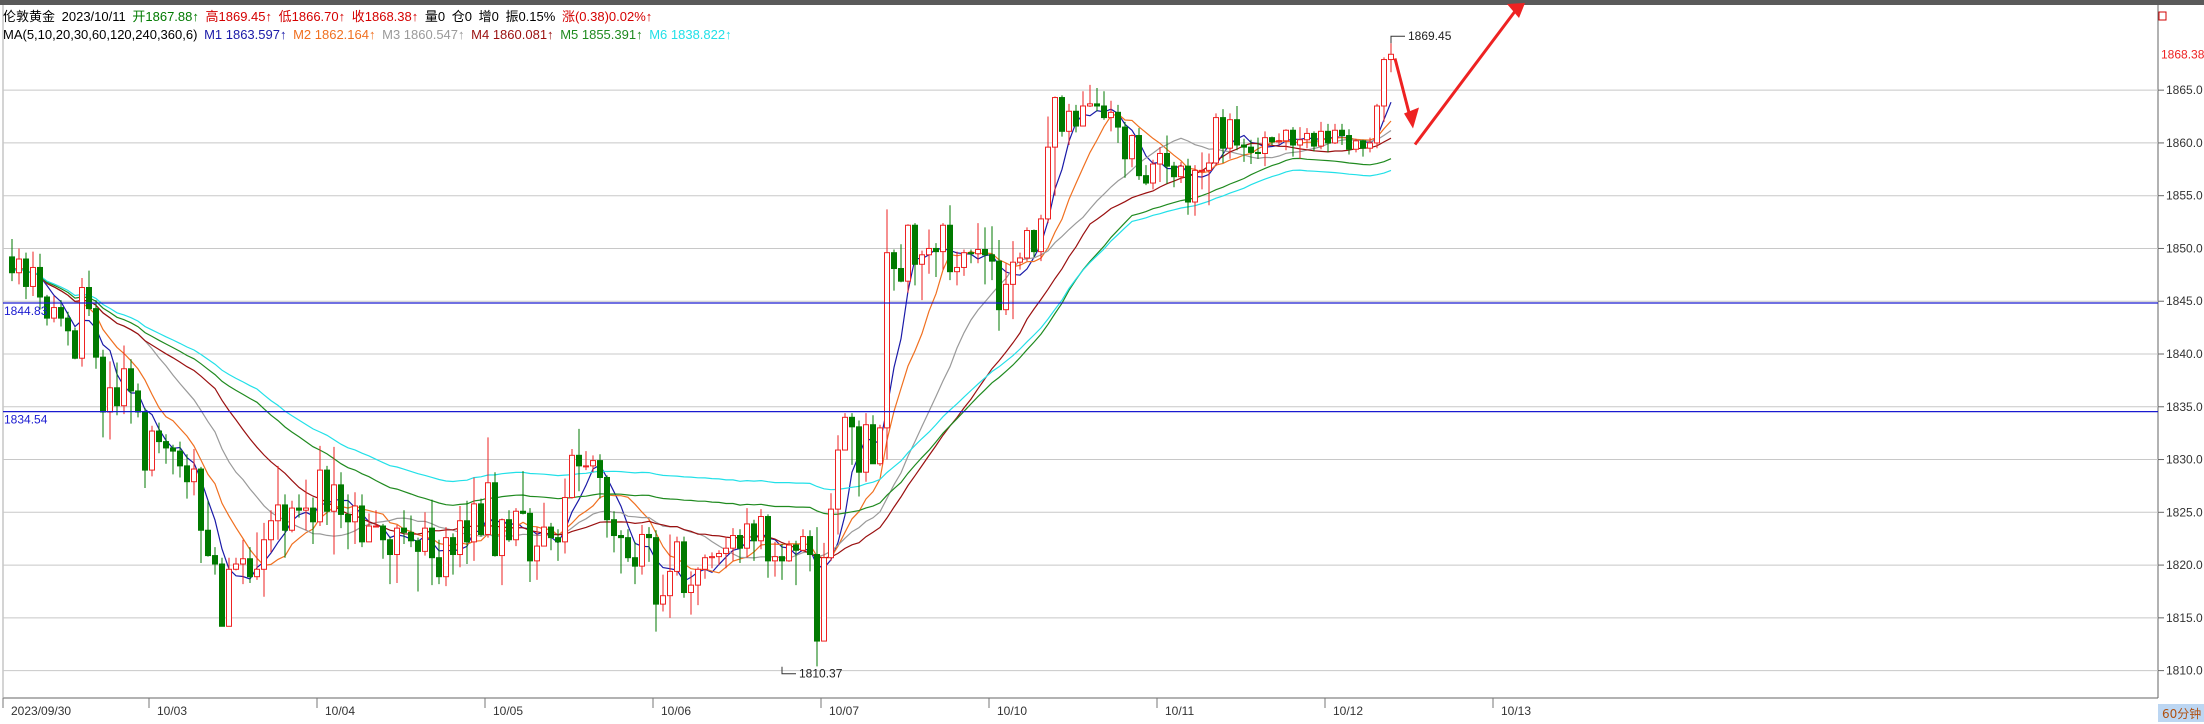  What do you see at coordinates (2181, 713) in the screenshot?
I see `timeframe-label: 60分钟` at bounding box center [2181, 713].